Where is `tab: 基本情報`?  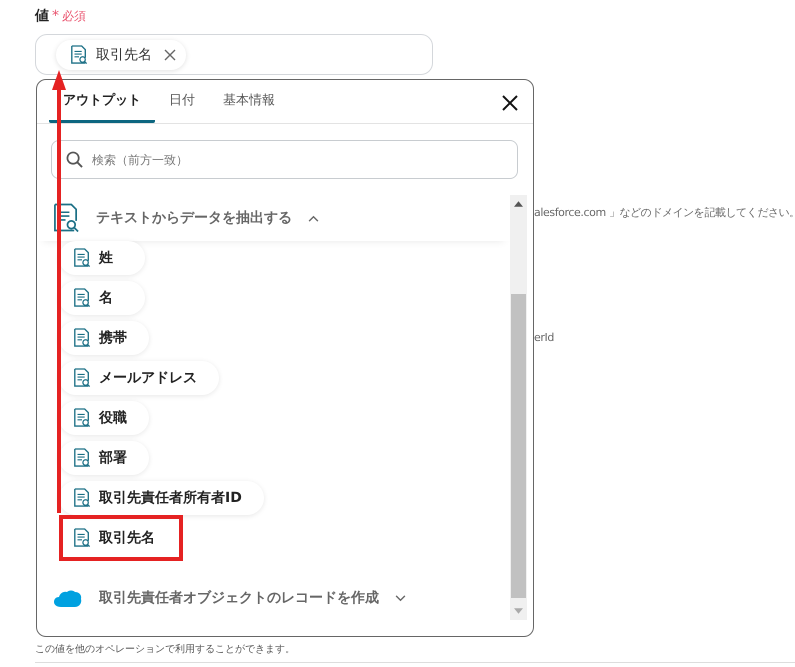
tab: 基本情報 is located at coordinates (249, 101).